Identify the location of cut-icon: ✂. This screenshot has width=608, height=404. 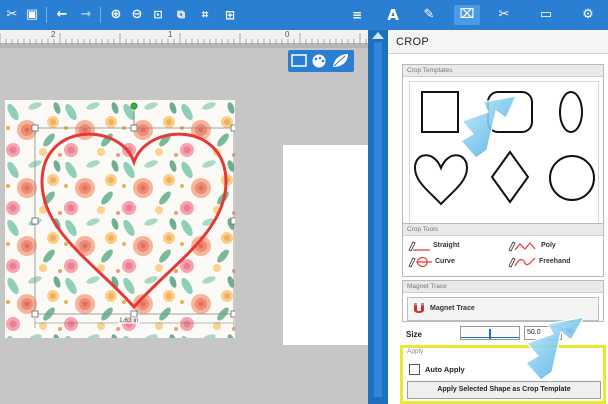
(12, 15).